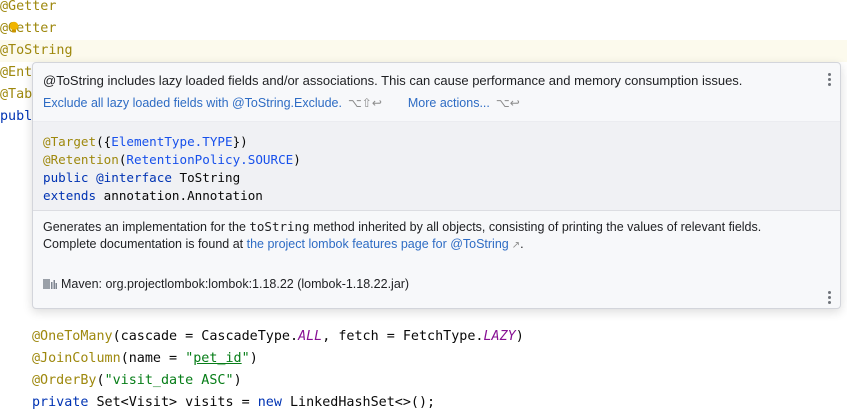 Image resolution: width=847 pixels, height=417 pixels. What do you see at coordinates (829, 80) in the screenshot?
I see `more-options-icon` at bounding box center [829, 80].